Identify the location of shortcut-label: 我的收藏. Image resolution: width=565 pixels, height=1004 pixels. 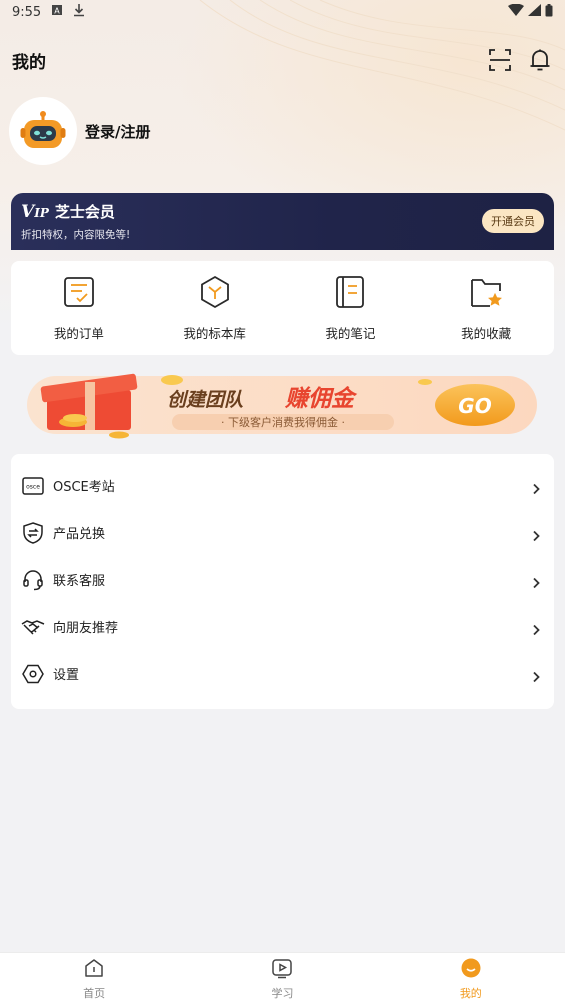
(486, 333).